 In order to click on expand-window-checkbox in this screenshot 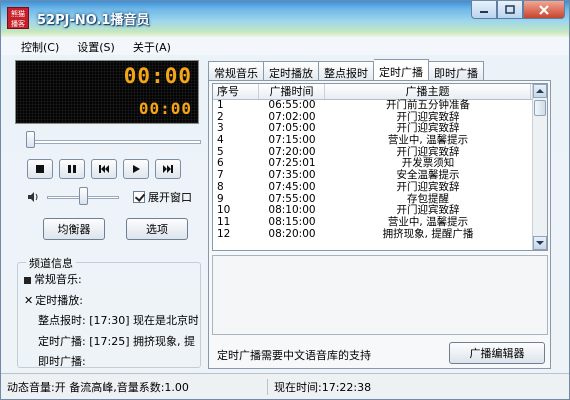, I will do `click(139, 197)`.